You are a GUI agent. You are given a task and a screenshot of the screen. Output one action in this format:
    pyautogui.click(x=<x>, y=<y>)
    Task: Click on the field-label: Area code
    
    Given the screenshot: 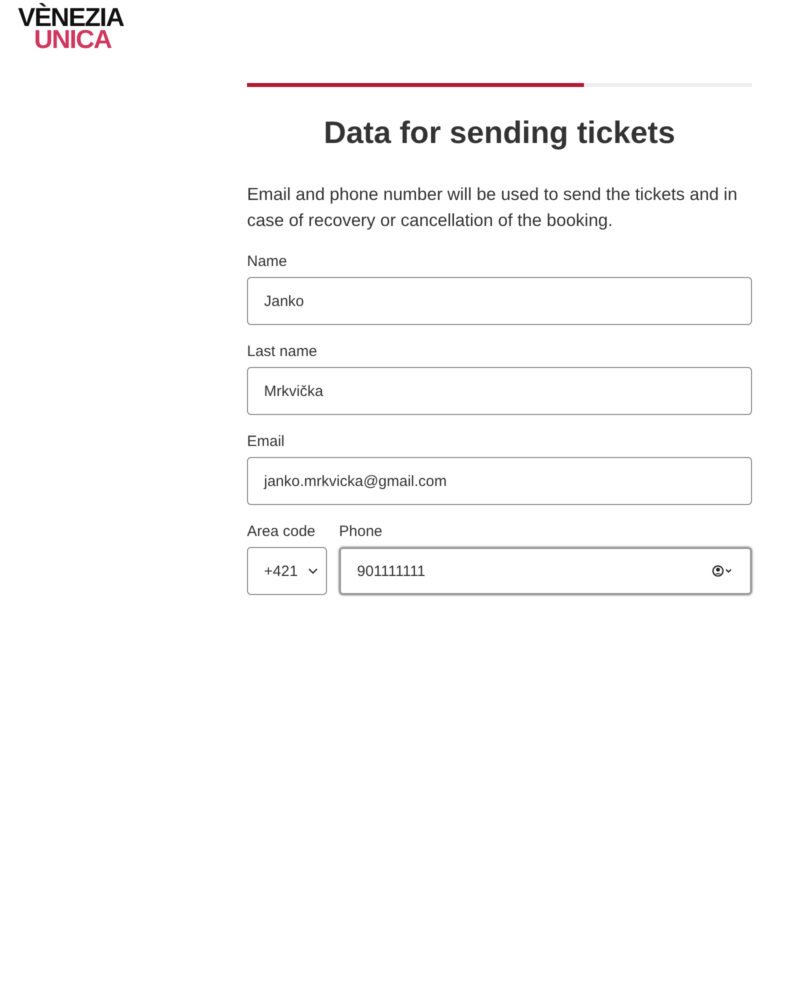 What is the action you would take?
    pyautogui.click(x=281, y=531)
    